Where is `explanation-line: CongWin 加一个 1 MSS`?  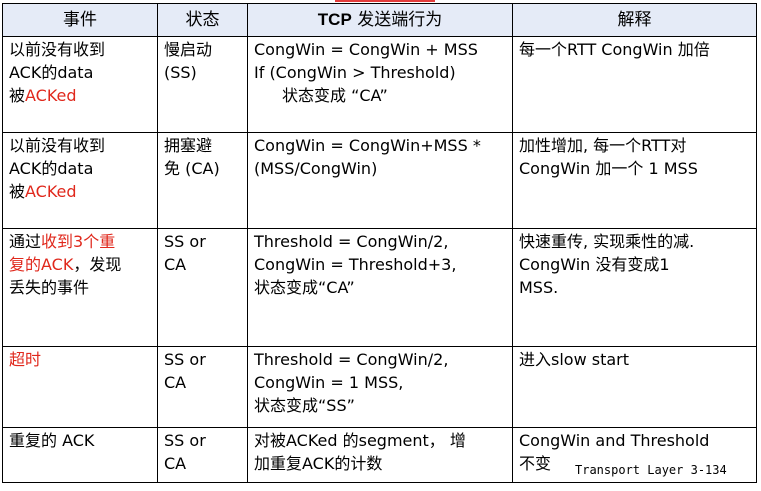 explanation-line: CongWin 加一个 1 MSS is located at coordinates (608, 168).